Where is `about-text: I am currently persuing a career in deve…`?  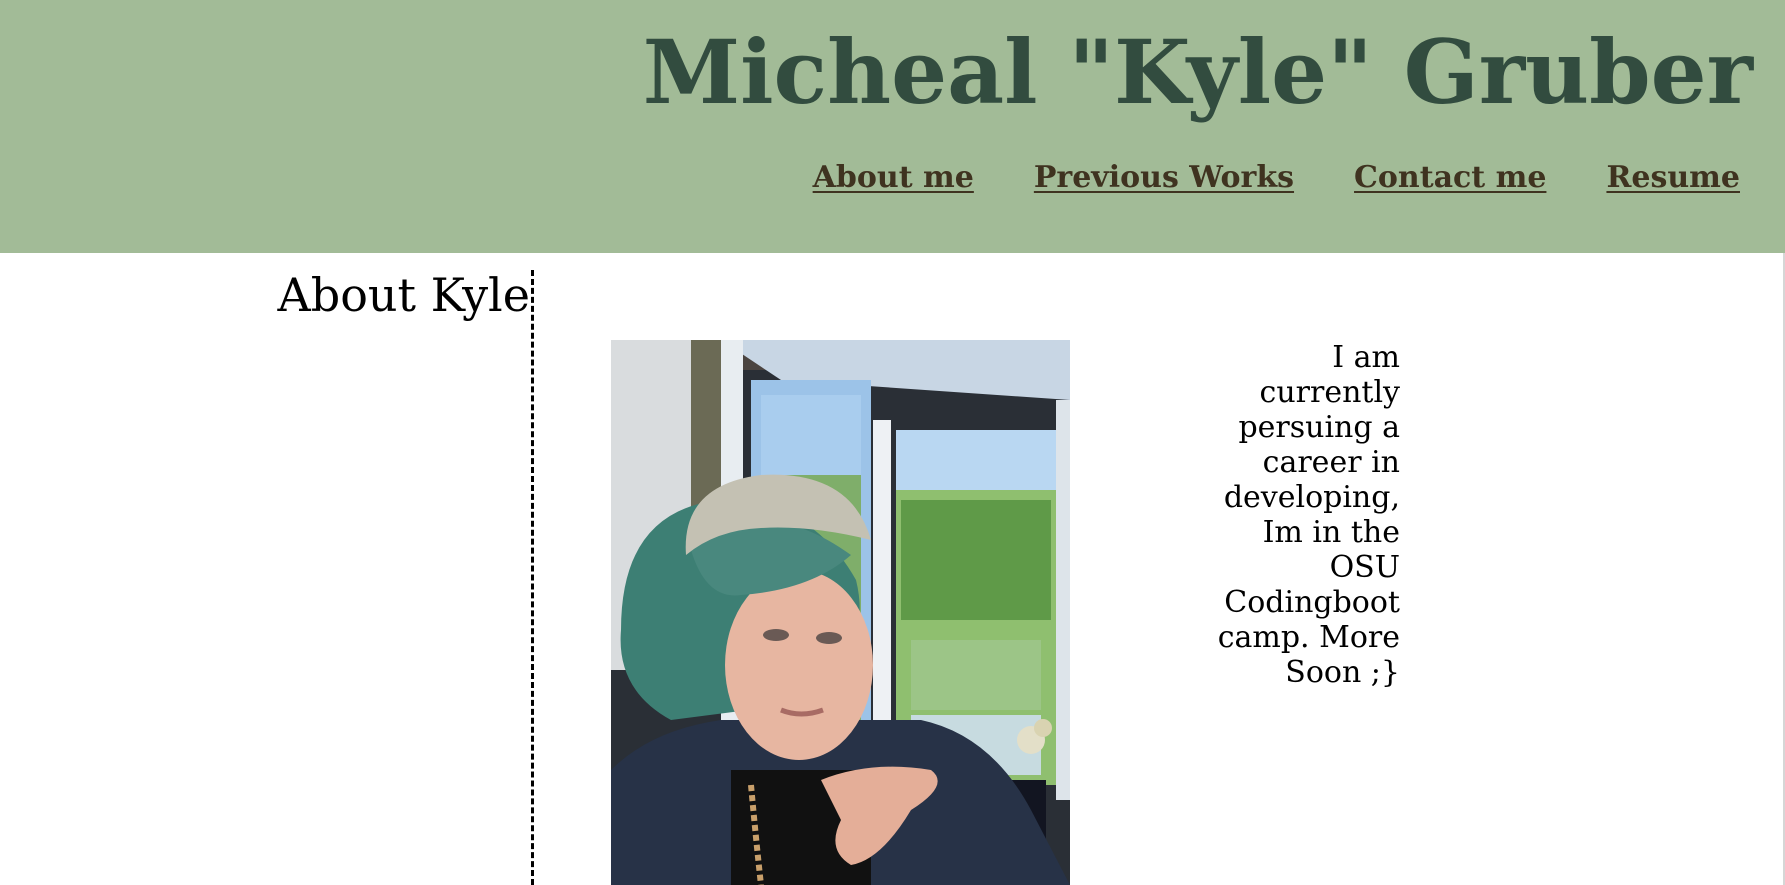
about-text: I am currently persuing a career in deve… is located at coordinates (1308, 515).